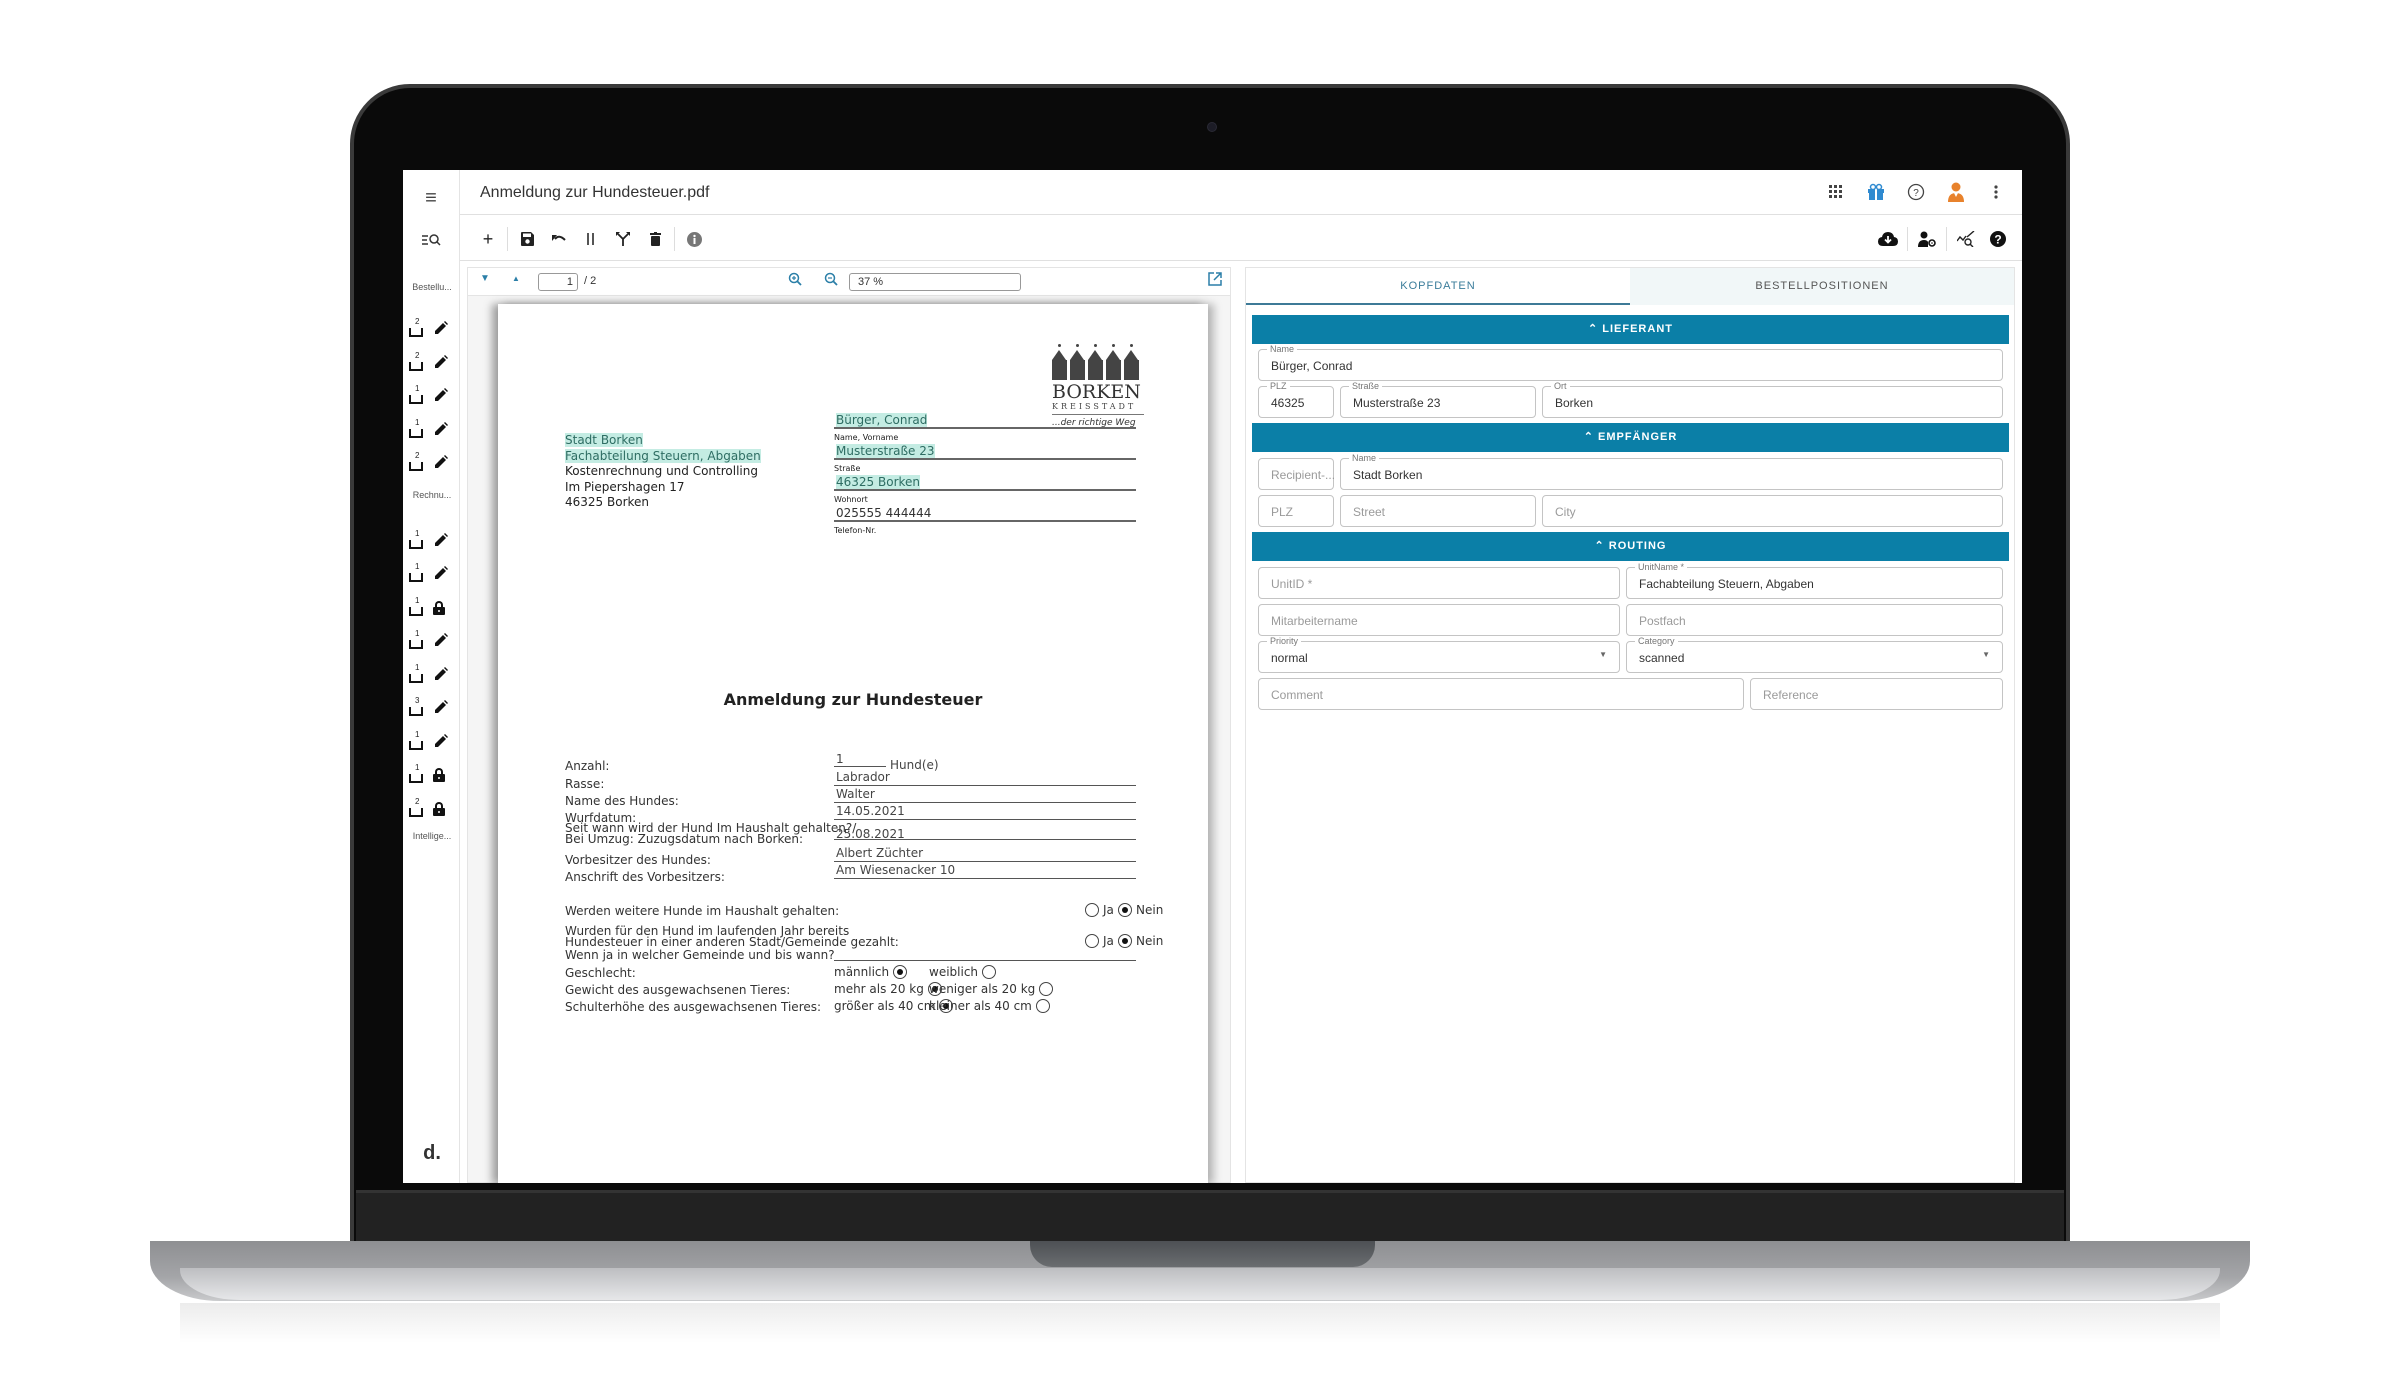 The height and width of the screenshot is (1377, 2395). I want to click on lieferant-strasse-field: Straße Musterstraße 23, so click(1438, 399).